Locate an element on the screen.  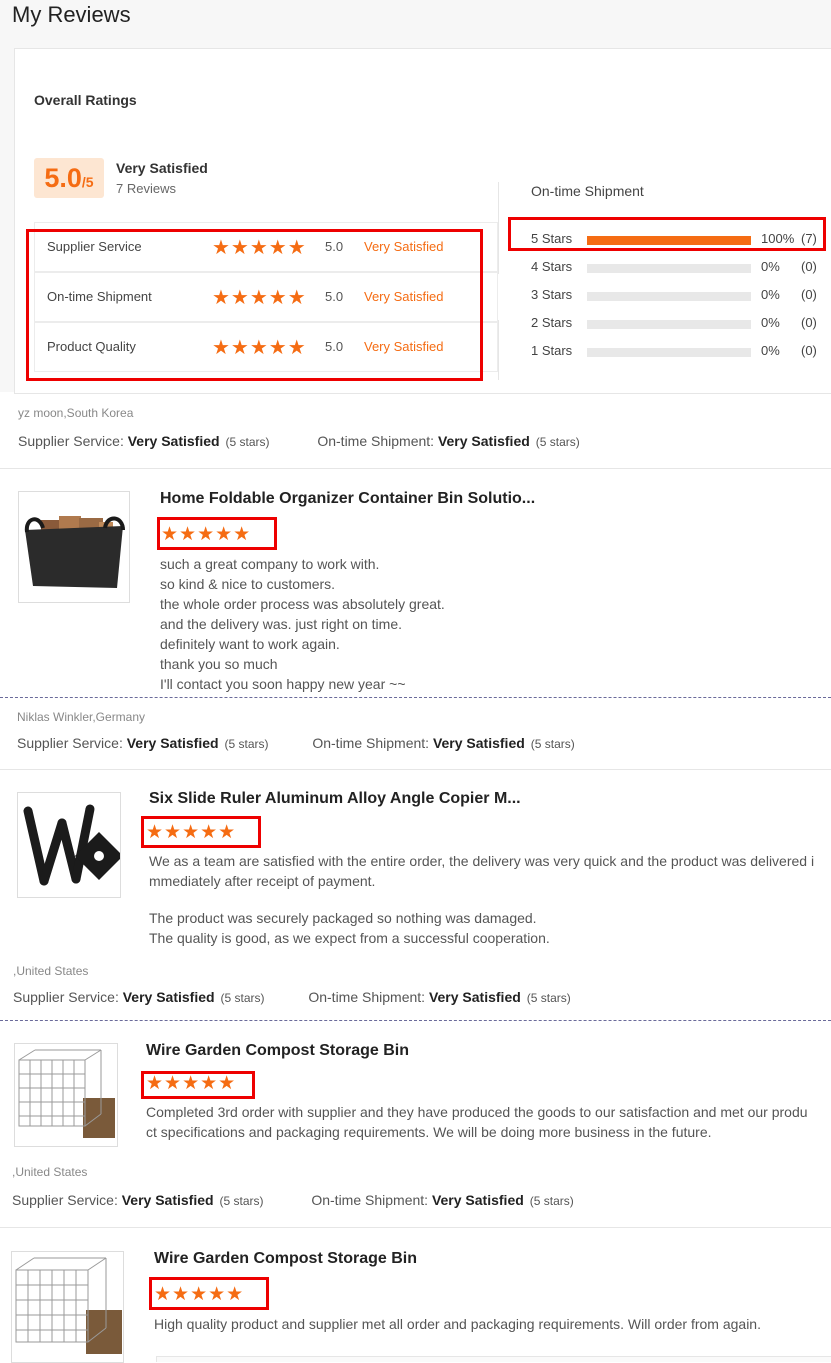
histogram-label: 2 Stars is located at coordinates (552, 322).